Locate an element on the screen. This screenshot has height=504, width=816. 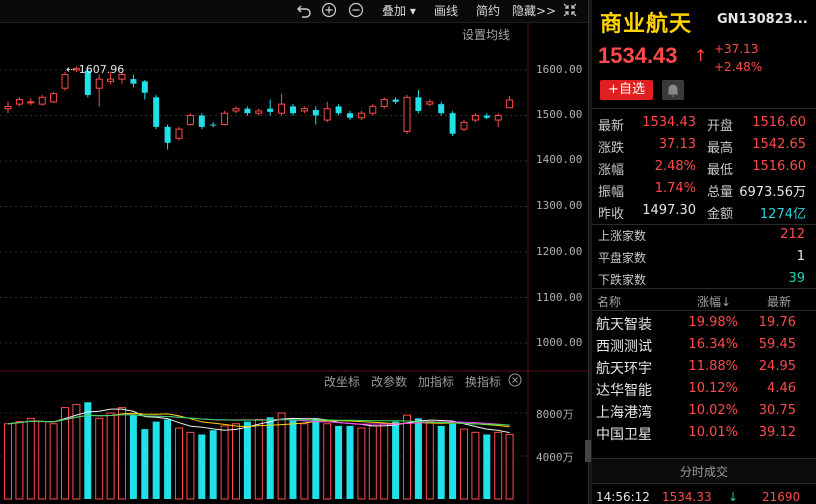
list-item: 航天智装 19.98% 19.76 is located at coordinates (700, 323).